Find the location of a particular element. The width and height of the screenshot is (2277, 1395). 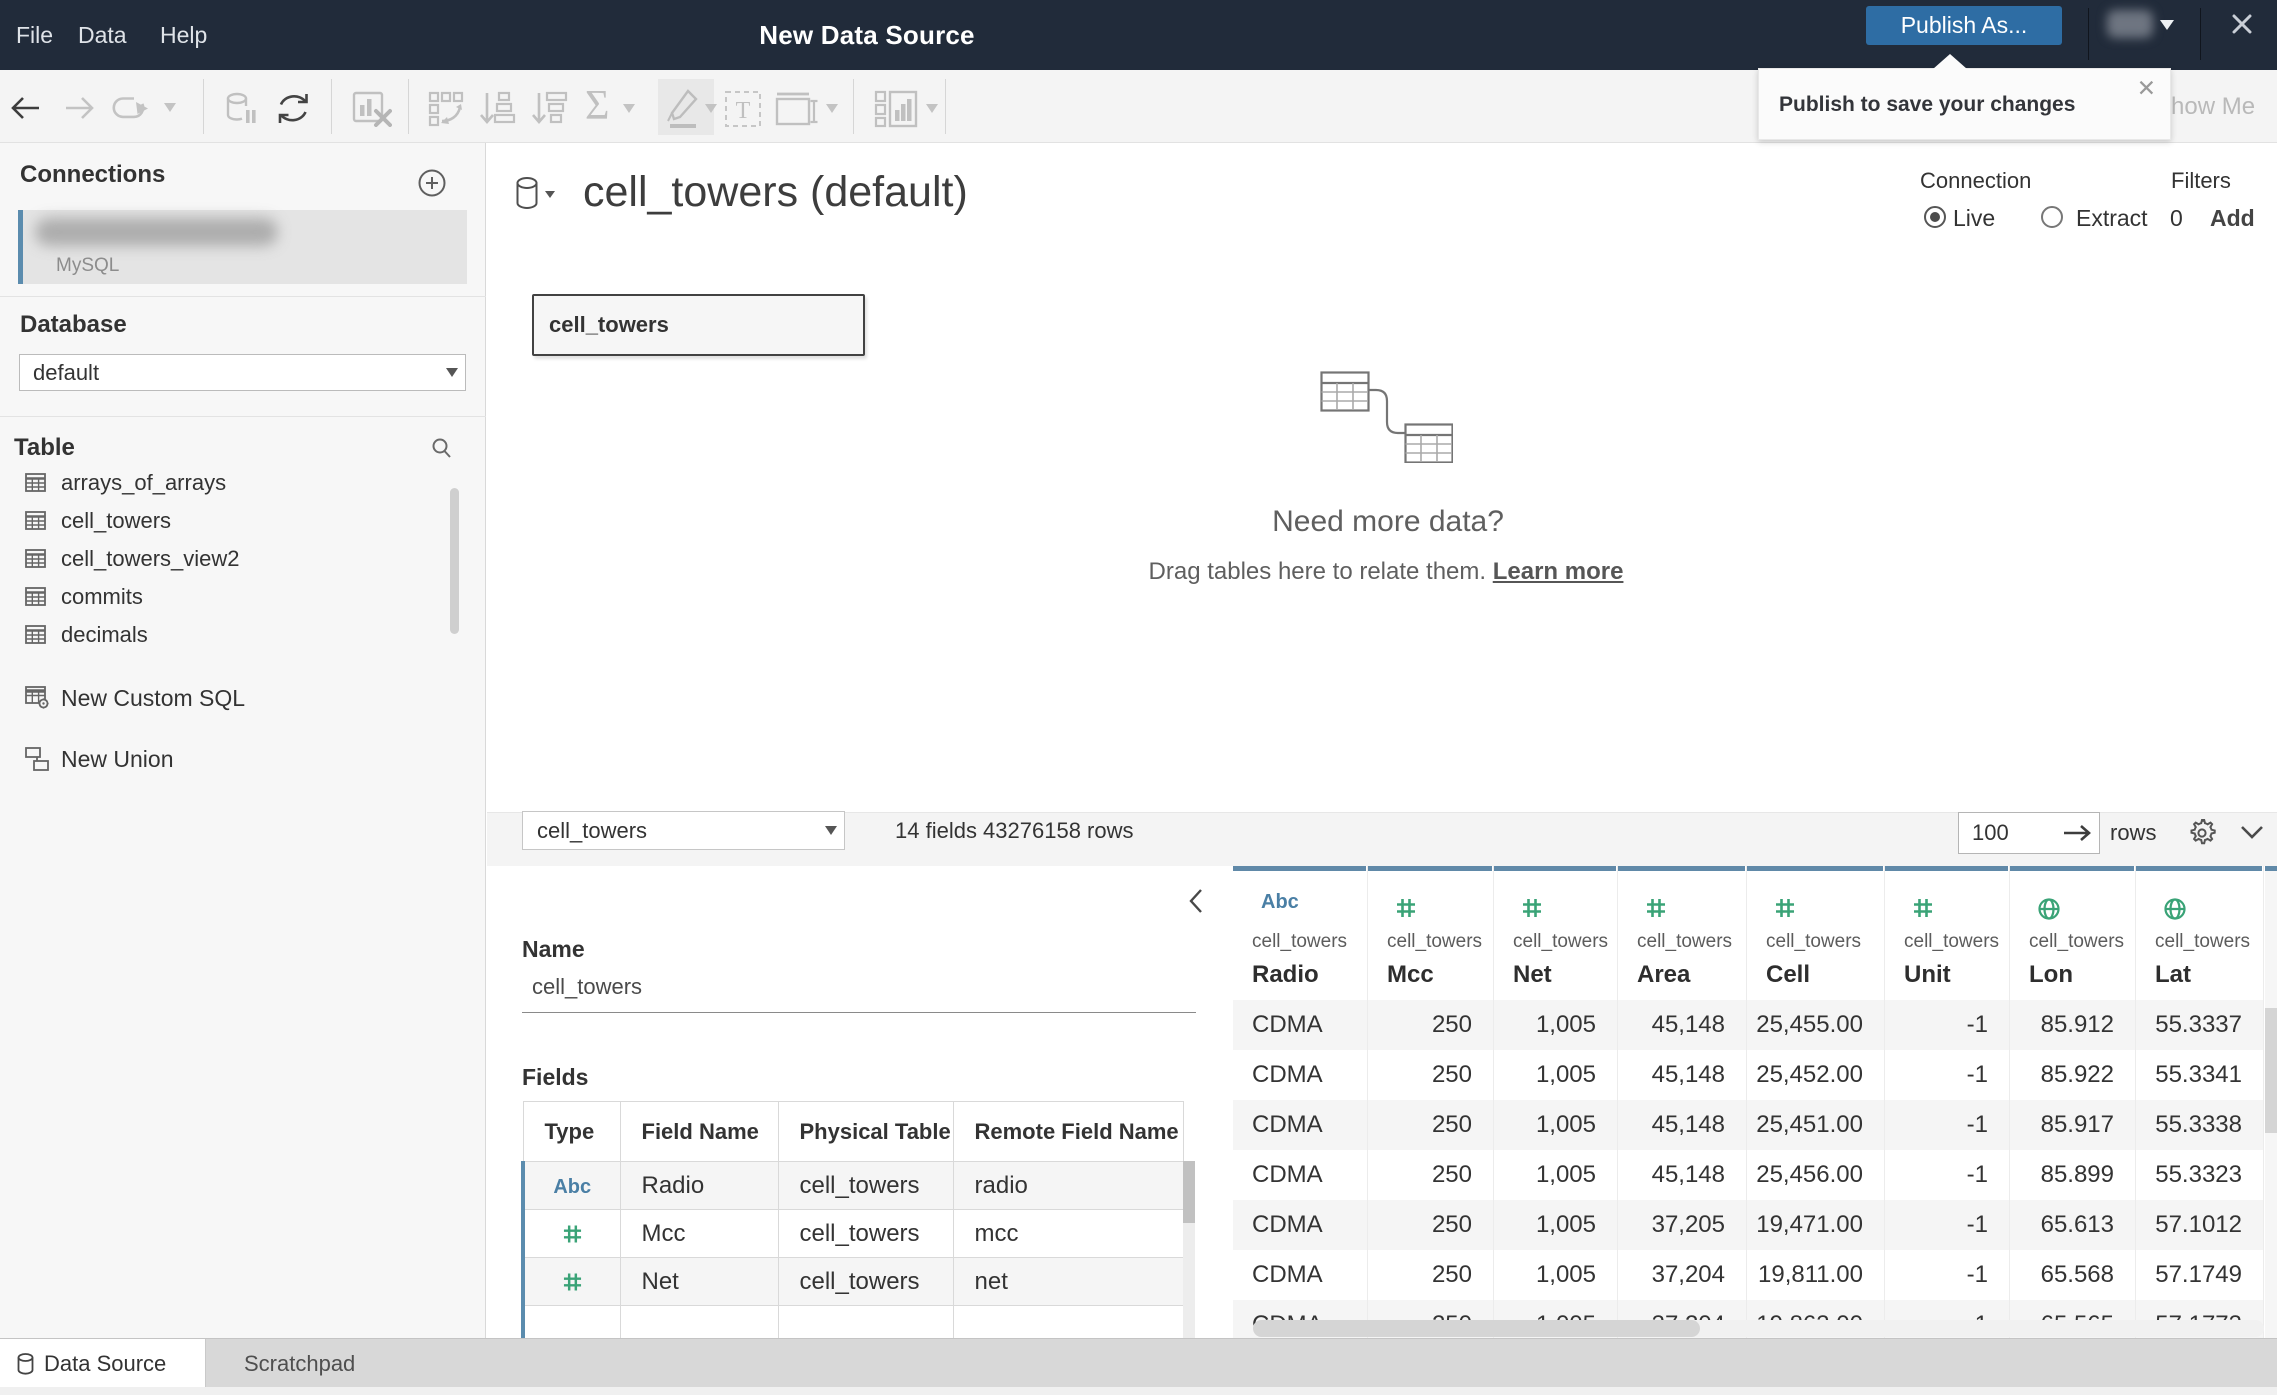

svg-text: T is located at coordinates (743, 111).